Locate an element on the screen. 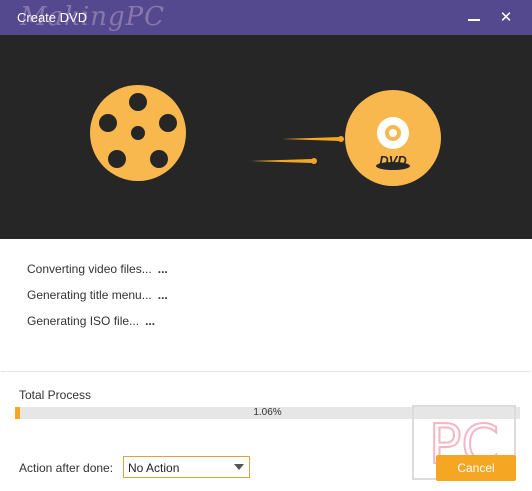 Image resolution: width=532 pixels, height=491 pixels. action-after-done-select: No Action is located at coordinates (186, 467).